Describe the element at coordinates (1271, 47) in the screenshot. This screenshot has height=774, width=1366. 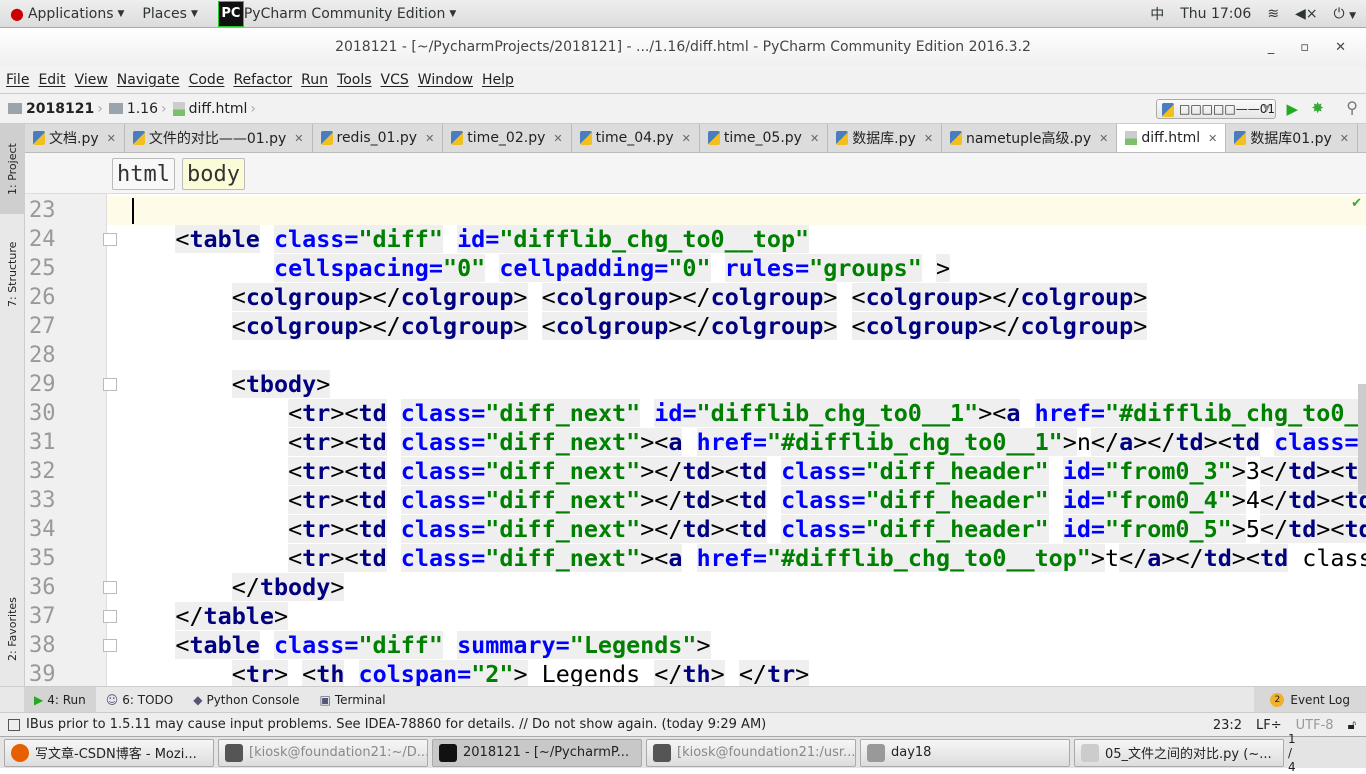
I see `minimize-button: _` at that location.